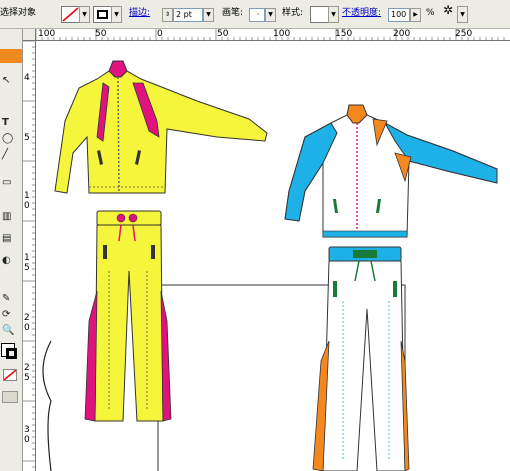  What do you see at coordinates (10, 314) in the screenshot?
I see `rotate-tool-icon: ⟳` at bounding box center [10, 314].